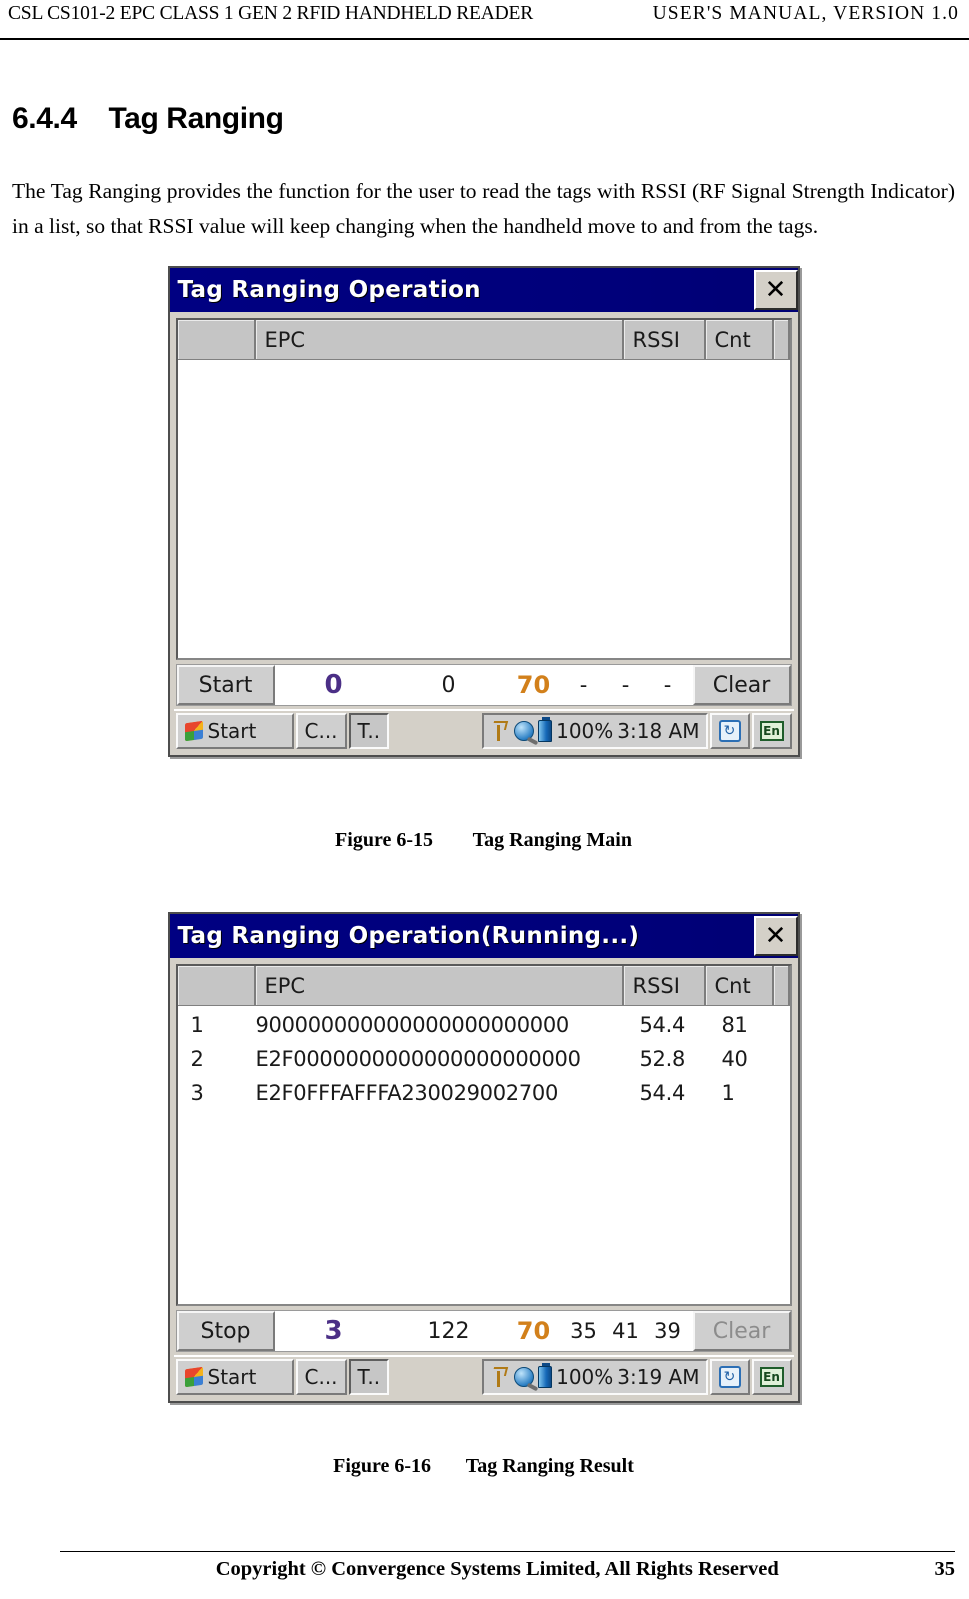 The image size is (969, 1599). Describe the element at coordinates (333, 685) in the screenshot. I see `tag-count-value: 0` at that location.